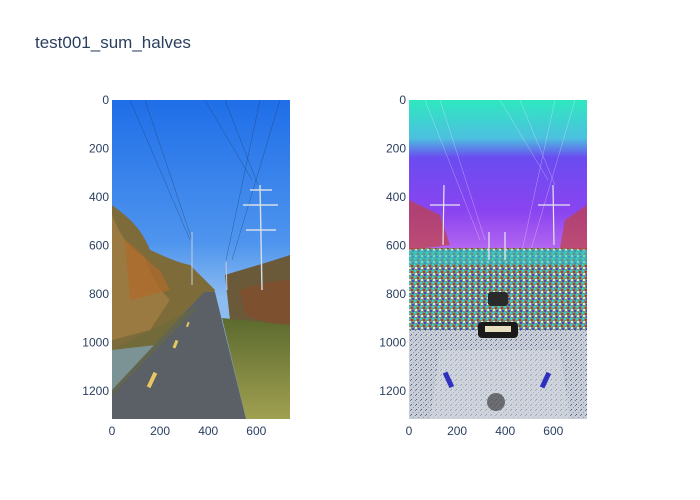 Image resolution: width=700 pixels, height=500 pixels. I want to click on right-y-tick-label: 600, so click(396, 245).